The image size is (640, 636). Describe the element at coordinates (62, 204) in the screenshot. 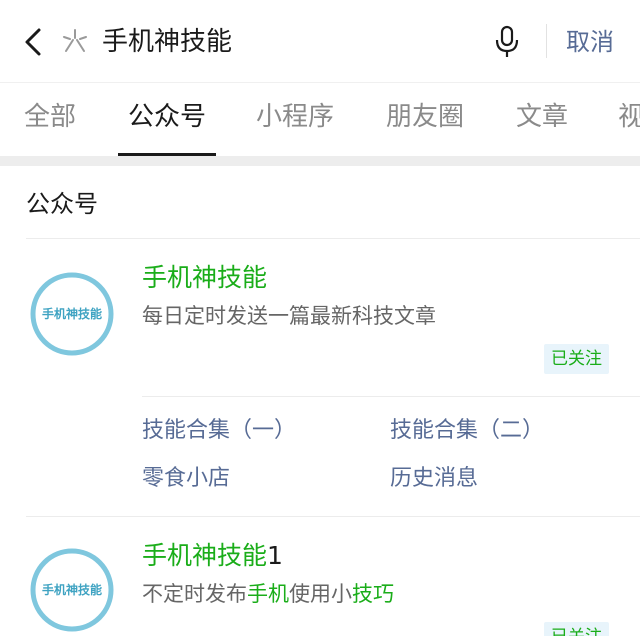

I see `section-title: 公众号` at that location.